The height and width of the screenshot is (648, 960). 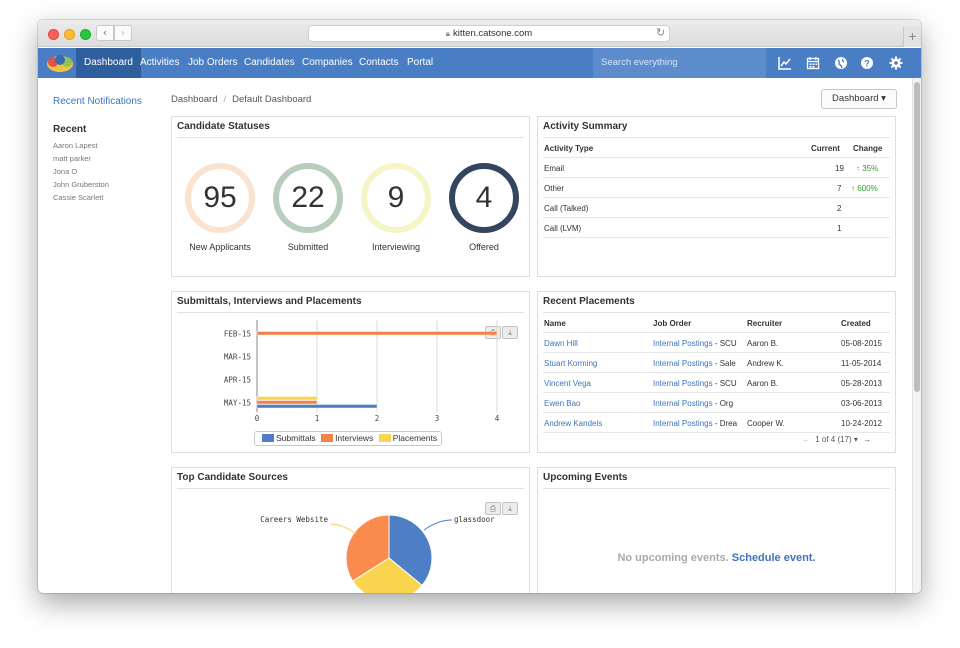 I want to click on scrollbar-thumb, so click(x=917, y=237).